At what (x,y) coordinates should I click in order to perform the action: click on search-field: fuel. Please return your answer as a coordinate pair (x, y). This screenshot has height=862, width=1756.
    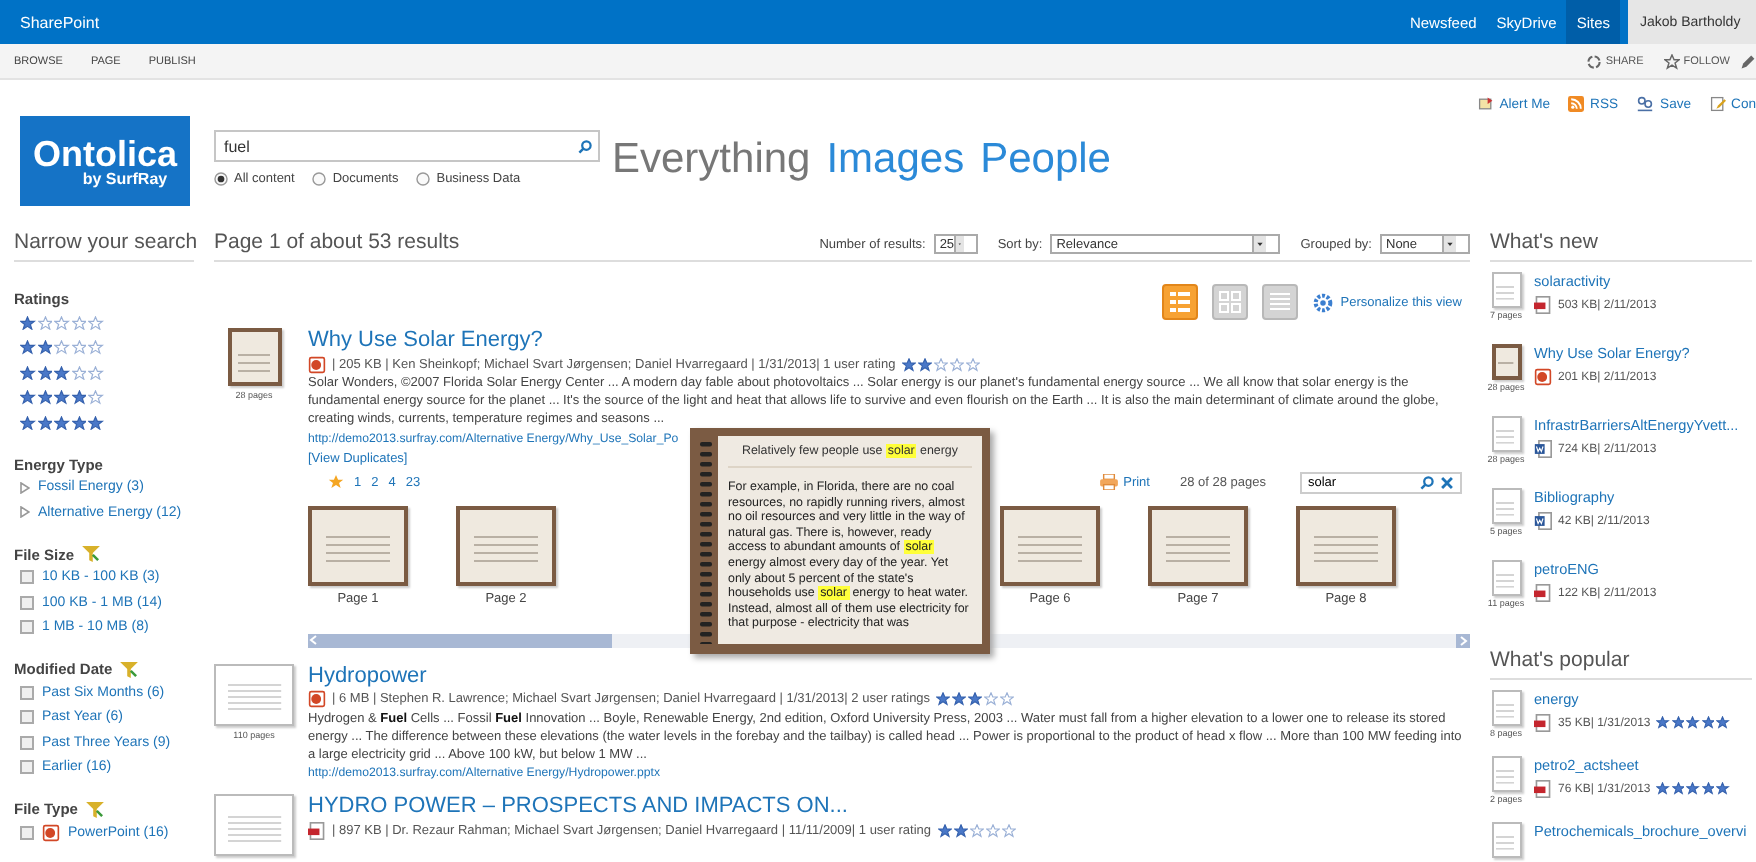
    Looking at the image, I should click on (407, 146).